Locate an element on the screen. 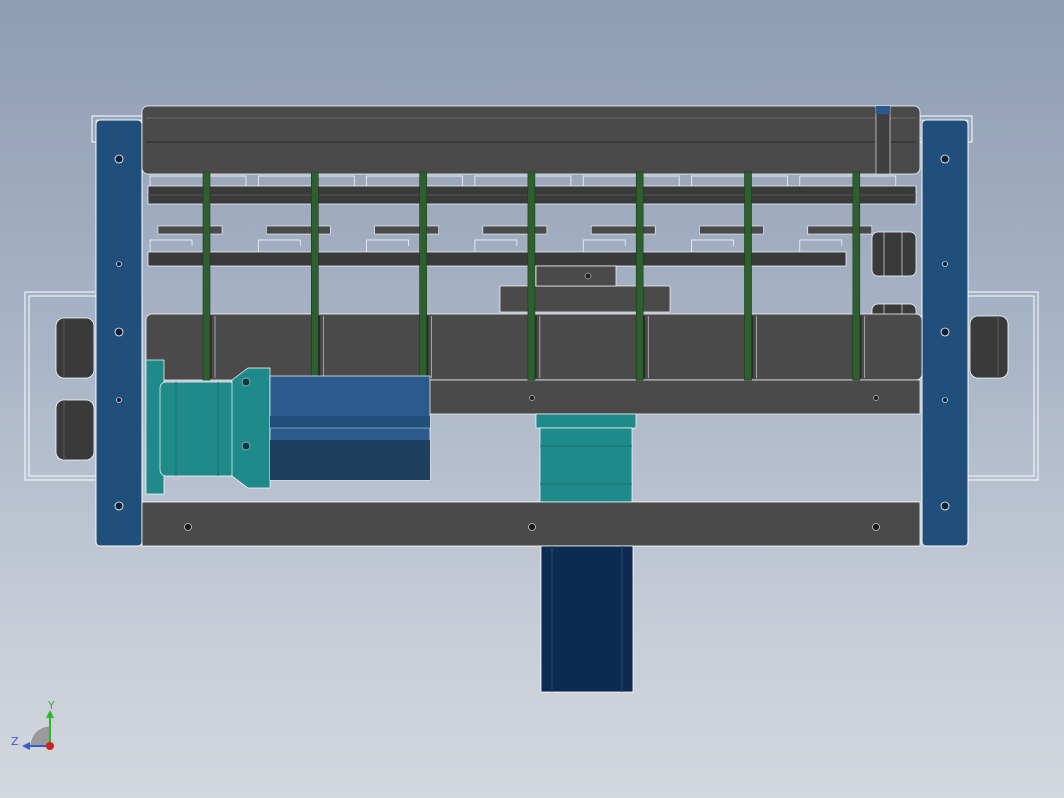 This screenshot has width=1064, height=798. left-pulley-assembly is located at coordinates (75, 389).